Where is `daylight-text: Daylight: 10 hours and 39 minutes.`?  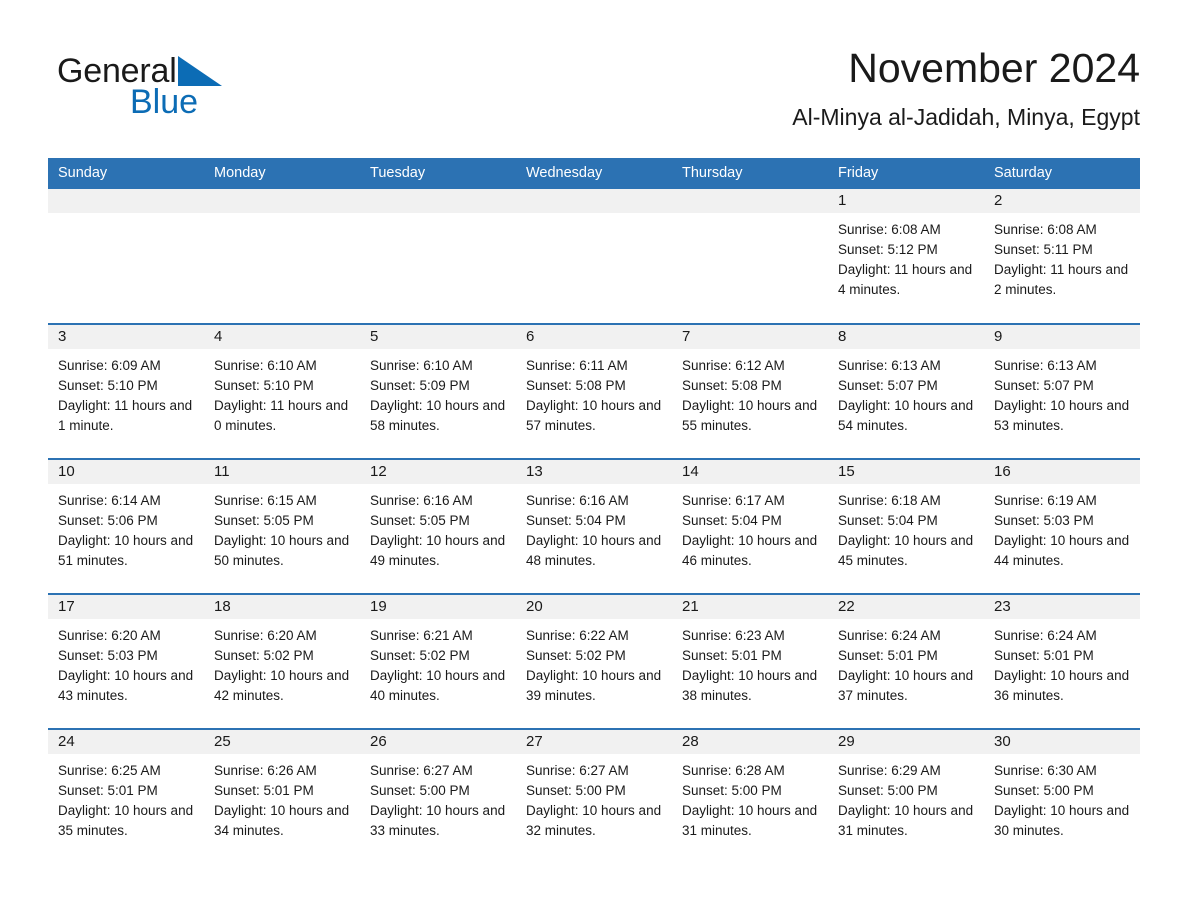 daylight-text: Daylight: 10 hours and 39 minutes. is located at coordinates (594, 685).